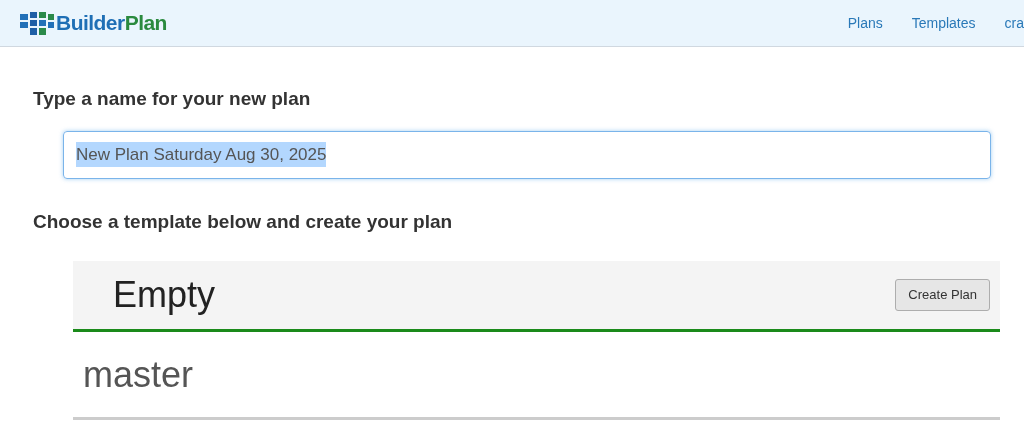  I want to click on nav-link: Templates, so click(943, 23).